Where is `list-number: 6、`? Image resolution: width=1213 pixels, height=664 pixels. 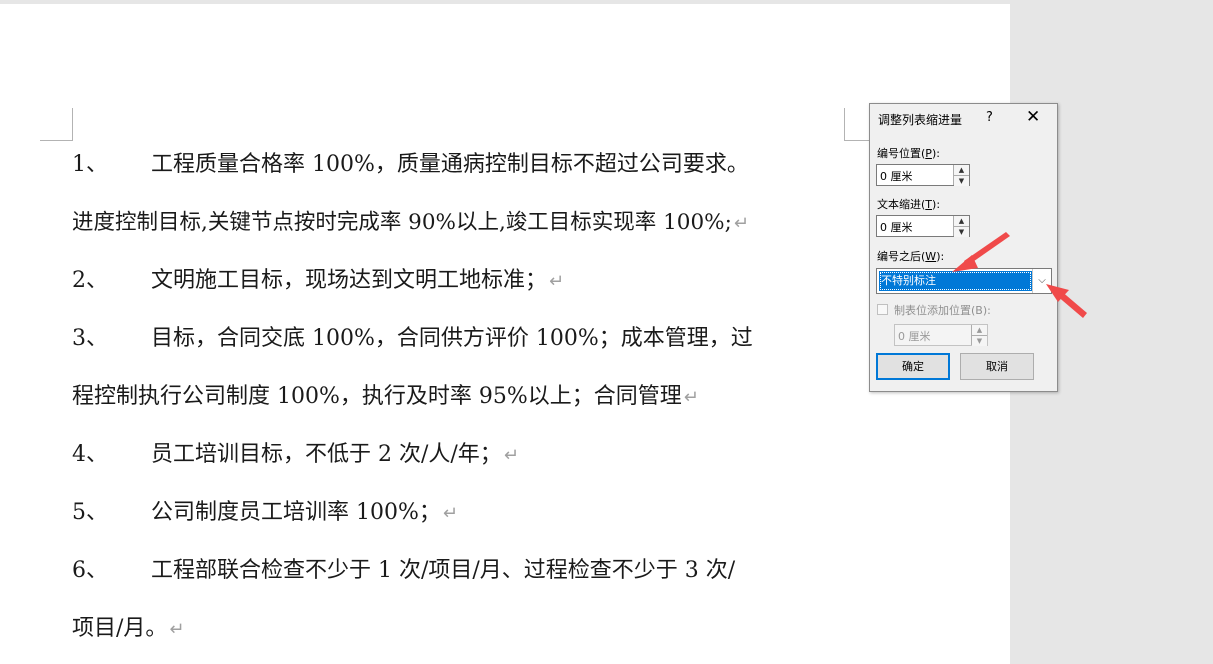
list-number: 6、 is located at coordinates (90, 570).